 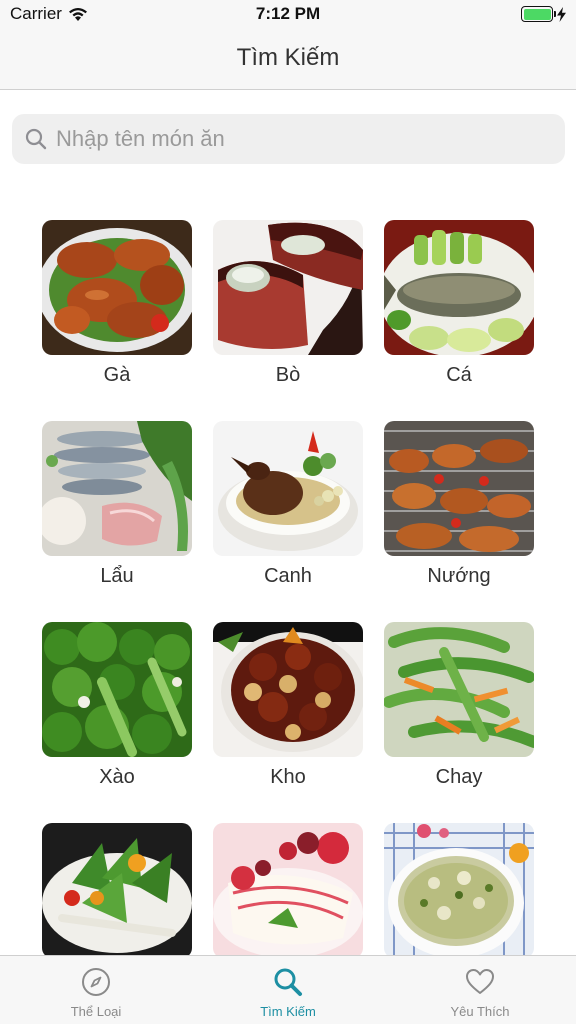 I want to click on page-title: Tìm Kiếm, so click(x=288, y=57).